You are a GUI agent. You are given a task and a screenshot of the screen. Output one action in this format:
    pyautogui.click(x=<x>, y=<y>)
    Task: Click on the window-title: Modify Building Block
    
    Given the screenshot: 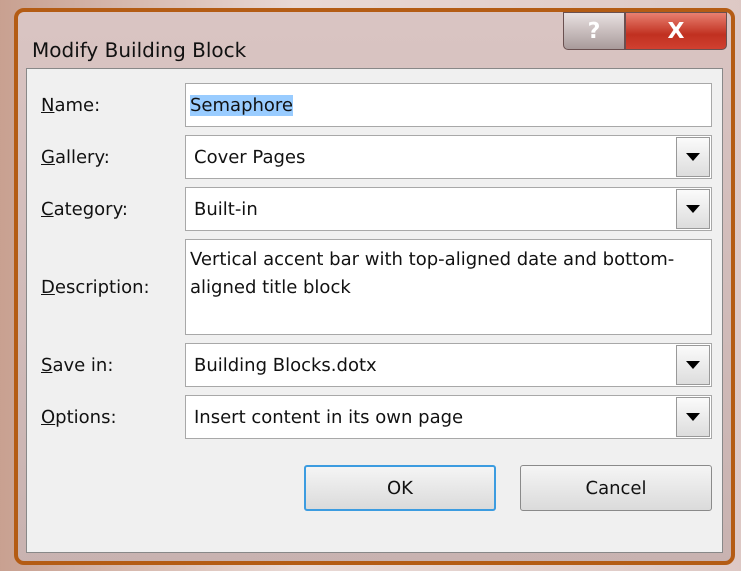 What is the action you would take?
    pyautogui.click(x=139, y=50)
    